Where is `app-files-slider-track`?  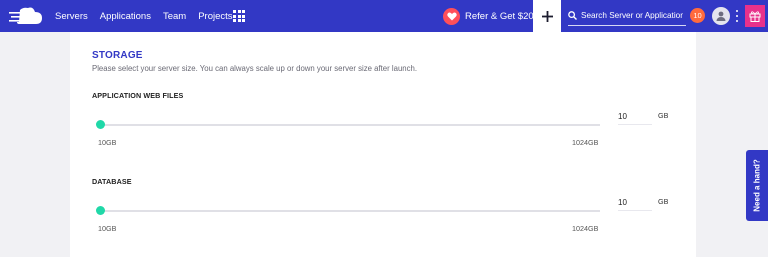 app-files-slider-track is located at coordinates (350, 125).